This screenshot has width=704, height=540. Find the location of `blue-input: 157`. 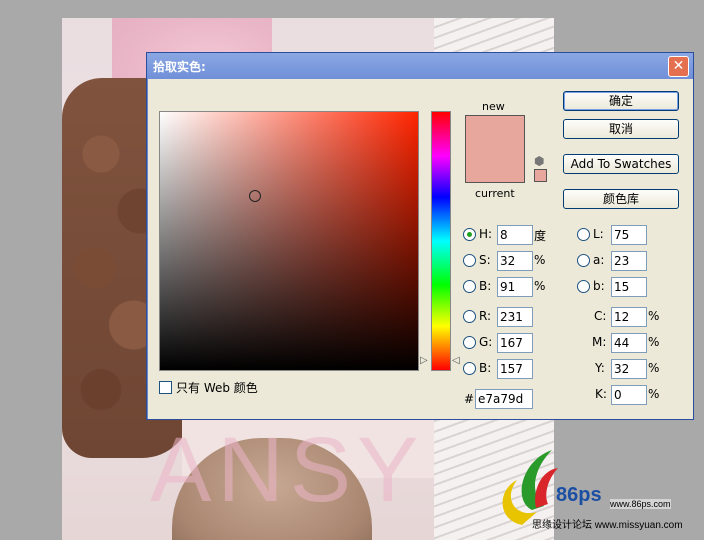

blue-input: 157 is located at coordinates (515, 369).